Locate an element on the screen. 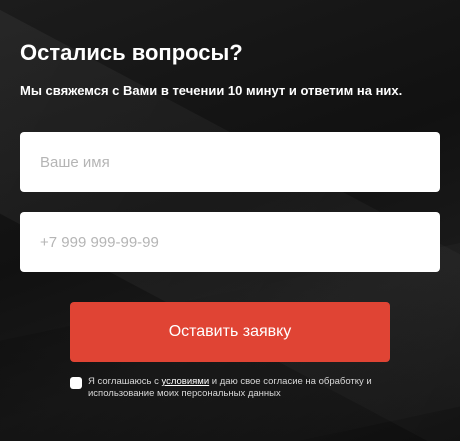  submit-request-button: Оставить заявку is located at coordinates (230, 332).